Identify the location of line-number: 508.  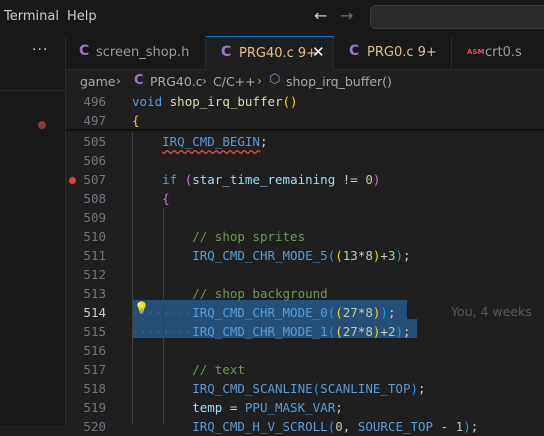
(94, 198).